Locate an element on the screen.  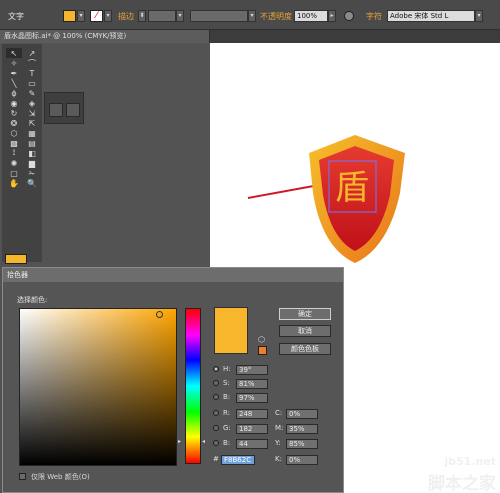
red-label: R: is located at coordinates (227, 413).